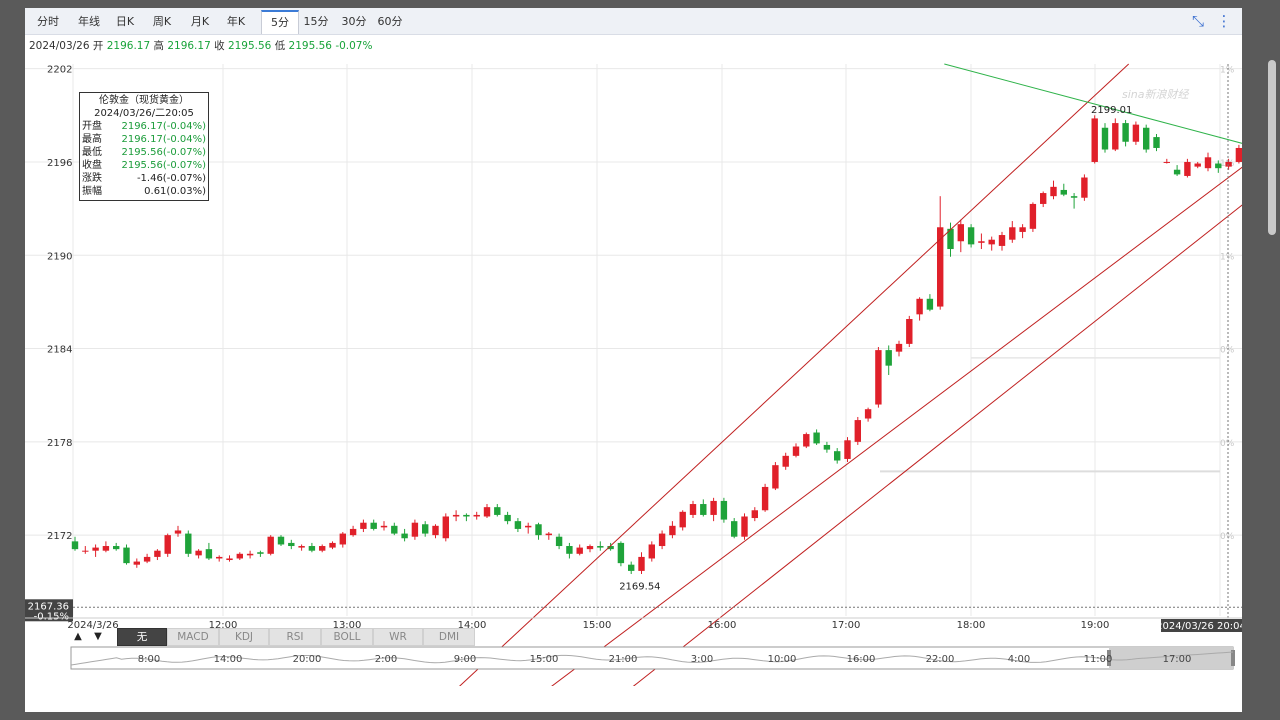 This screenshot has height=720, width=1280. Describe the element at coordinates (193, 637) in the screenshot. I see `indicator-tab-MACD: MACD` at that location.